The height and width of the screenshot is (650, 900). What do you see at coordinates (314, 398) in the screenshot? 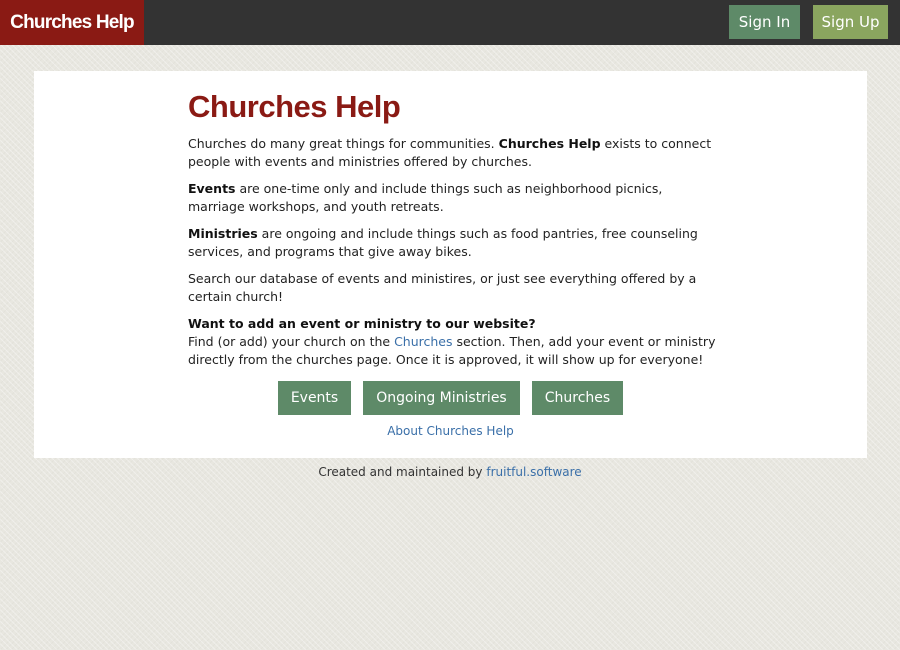
I see `events-button: Events` at bounding box center [314, 398].